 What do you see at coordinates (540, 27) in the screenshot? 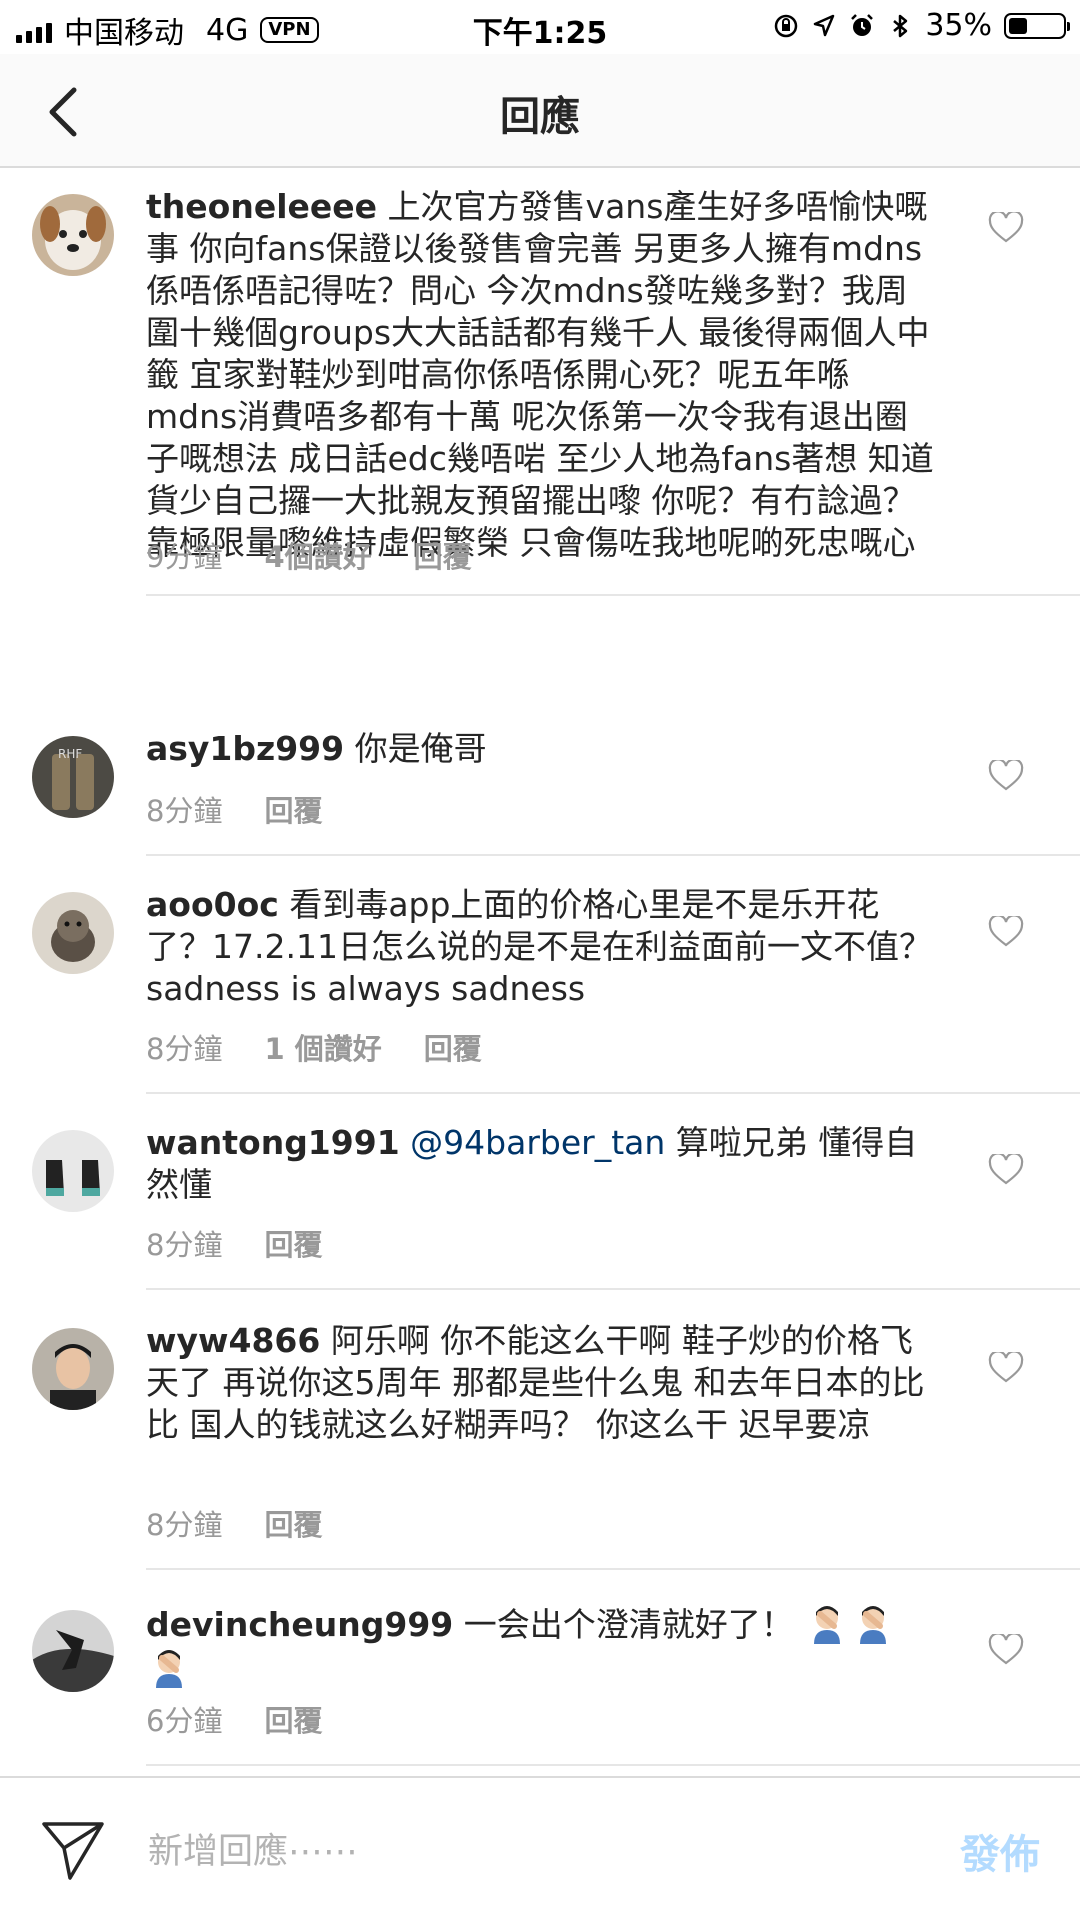
I see `status-bar: 中国移动 4G VPN 下午1:25 35%` at bounding box center [540, 27].